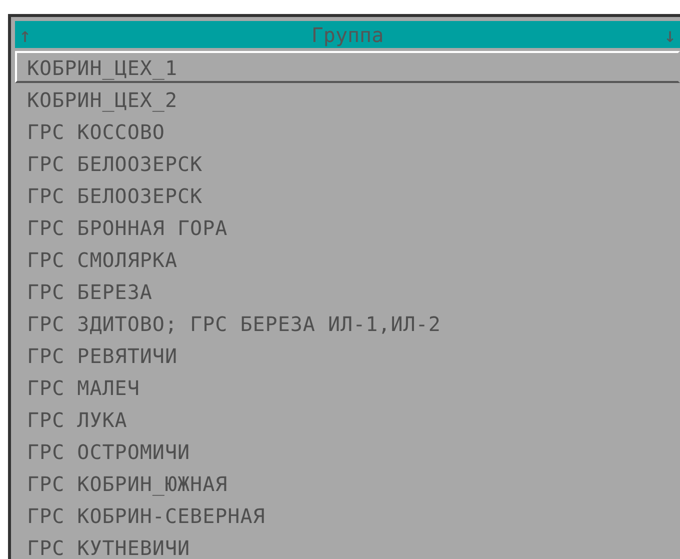 The height and width of the screenshot is (559, 680). I want to click on list-item: ГРС ЗДИТОВО; ГРС БЕРЕЗА ИЛ-1,ИЛ-2, so click(347, 323).